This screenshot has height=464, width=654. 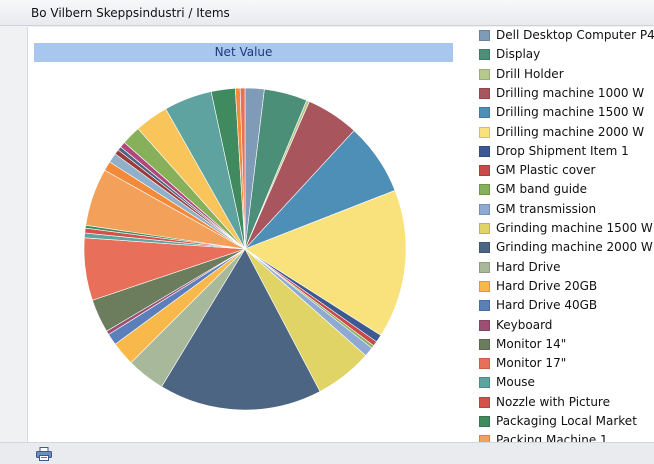 What do you see at coordinates (524, 324) in the screenshot?
I see `legend-label: Keyboard` at bounding box center [524, 324].